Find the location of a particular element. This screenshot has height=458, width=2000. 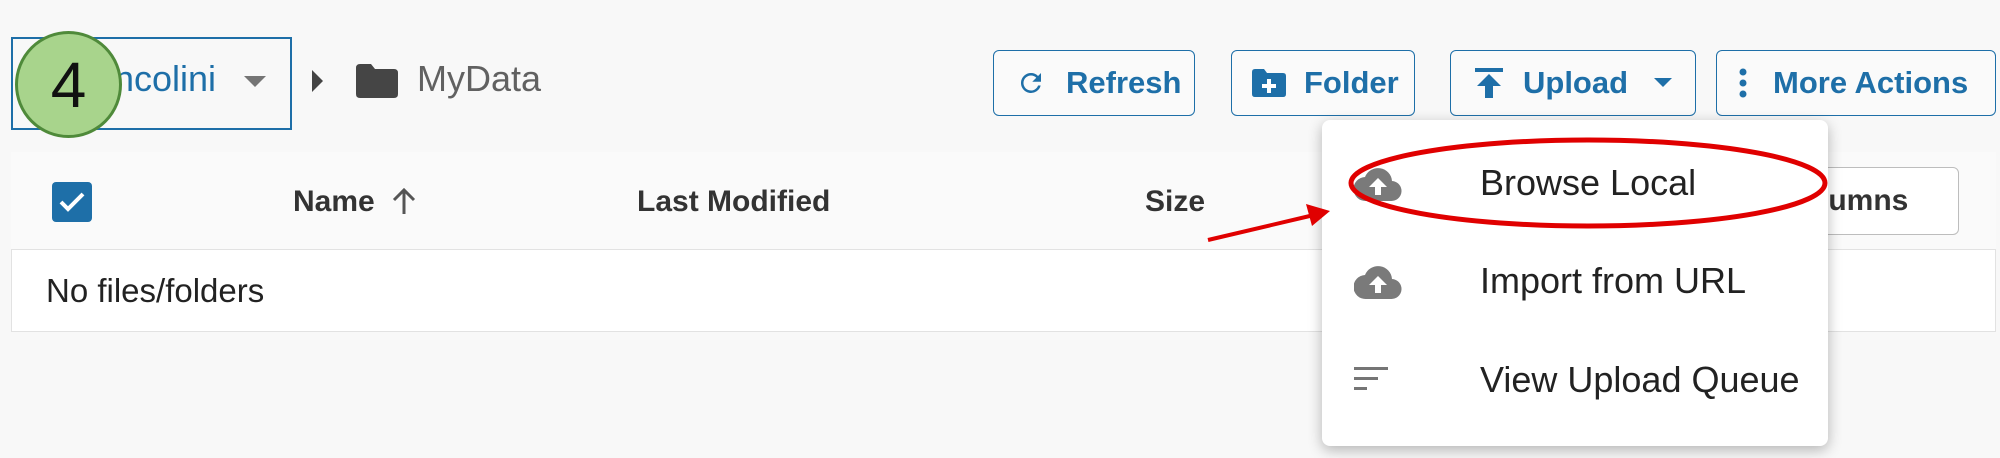

user-name: ncolini is located at coordinates (165, 78).